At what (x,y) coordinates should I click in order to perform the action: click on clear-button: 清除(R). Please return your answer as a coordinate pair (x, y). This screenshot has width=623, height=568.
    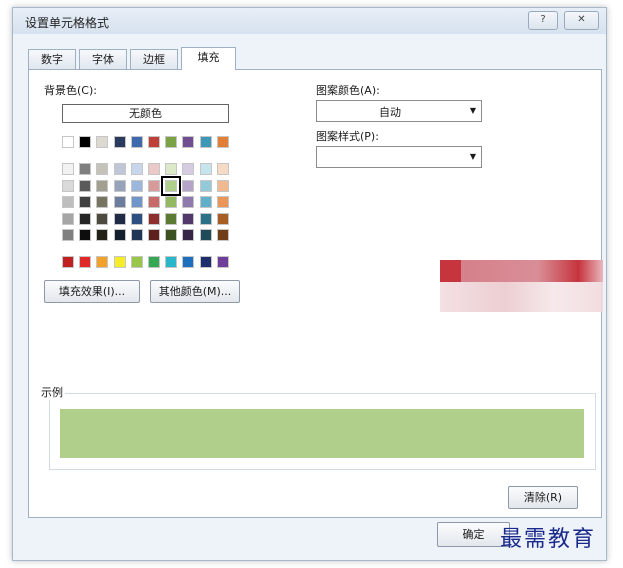
    Looking at the image, I should click on (543, 497).